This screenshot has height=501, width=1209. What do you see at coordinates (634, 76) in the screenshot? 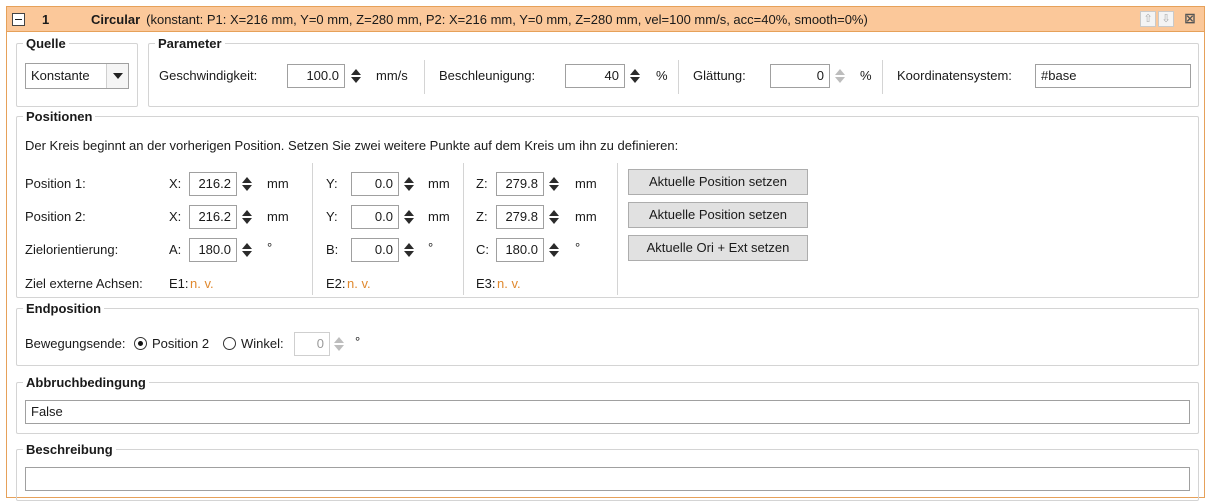
I see `accel-spinner` at bounding box center [634, 76].